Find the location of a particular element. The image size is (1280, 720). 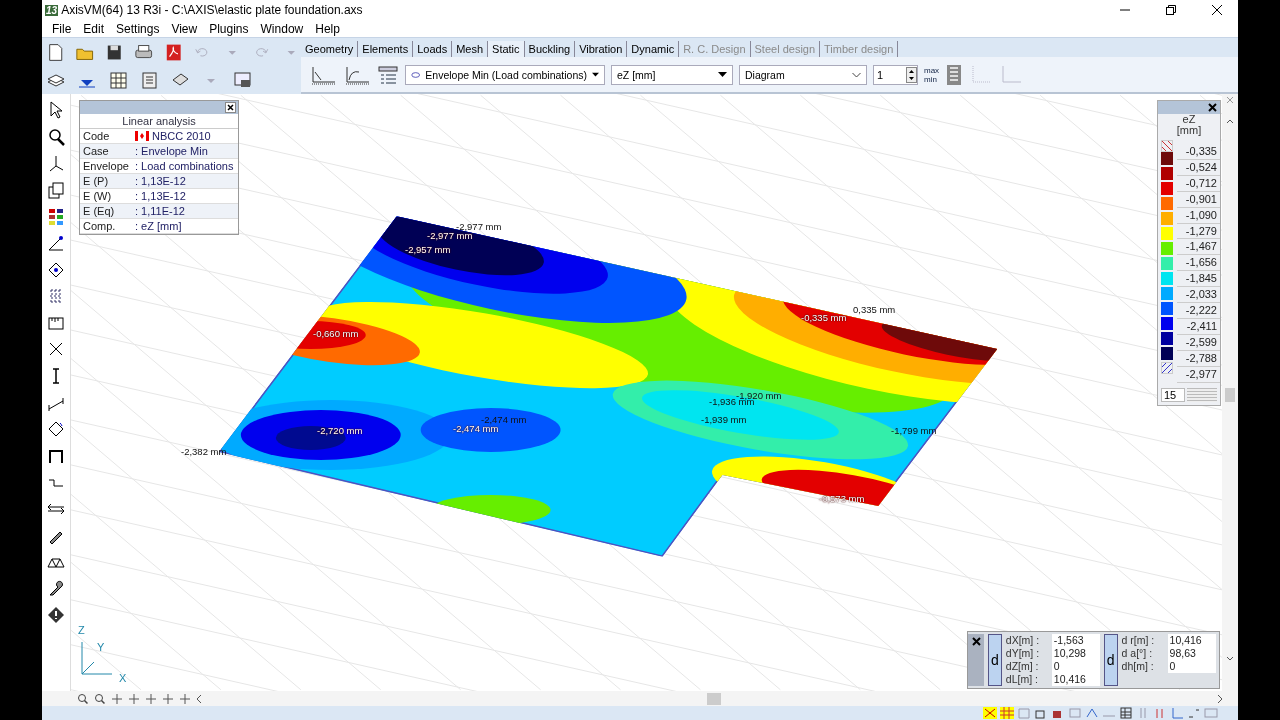

flag-icon is located at coordinates (142, 136).